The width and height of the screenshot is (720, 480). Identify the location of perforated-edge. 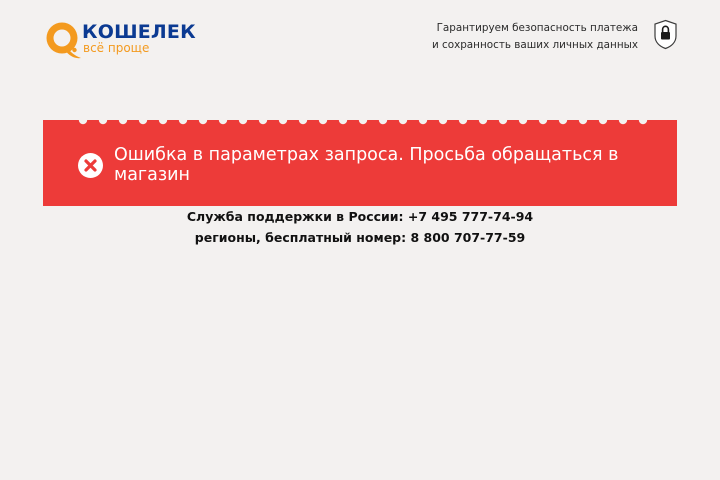
(363, 120).